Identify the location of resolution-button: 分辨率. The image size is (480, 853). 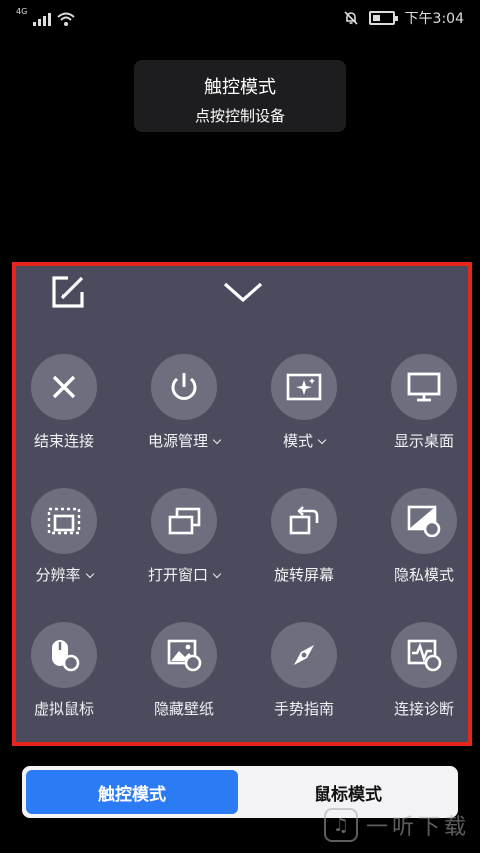
(64, 536).